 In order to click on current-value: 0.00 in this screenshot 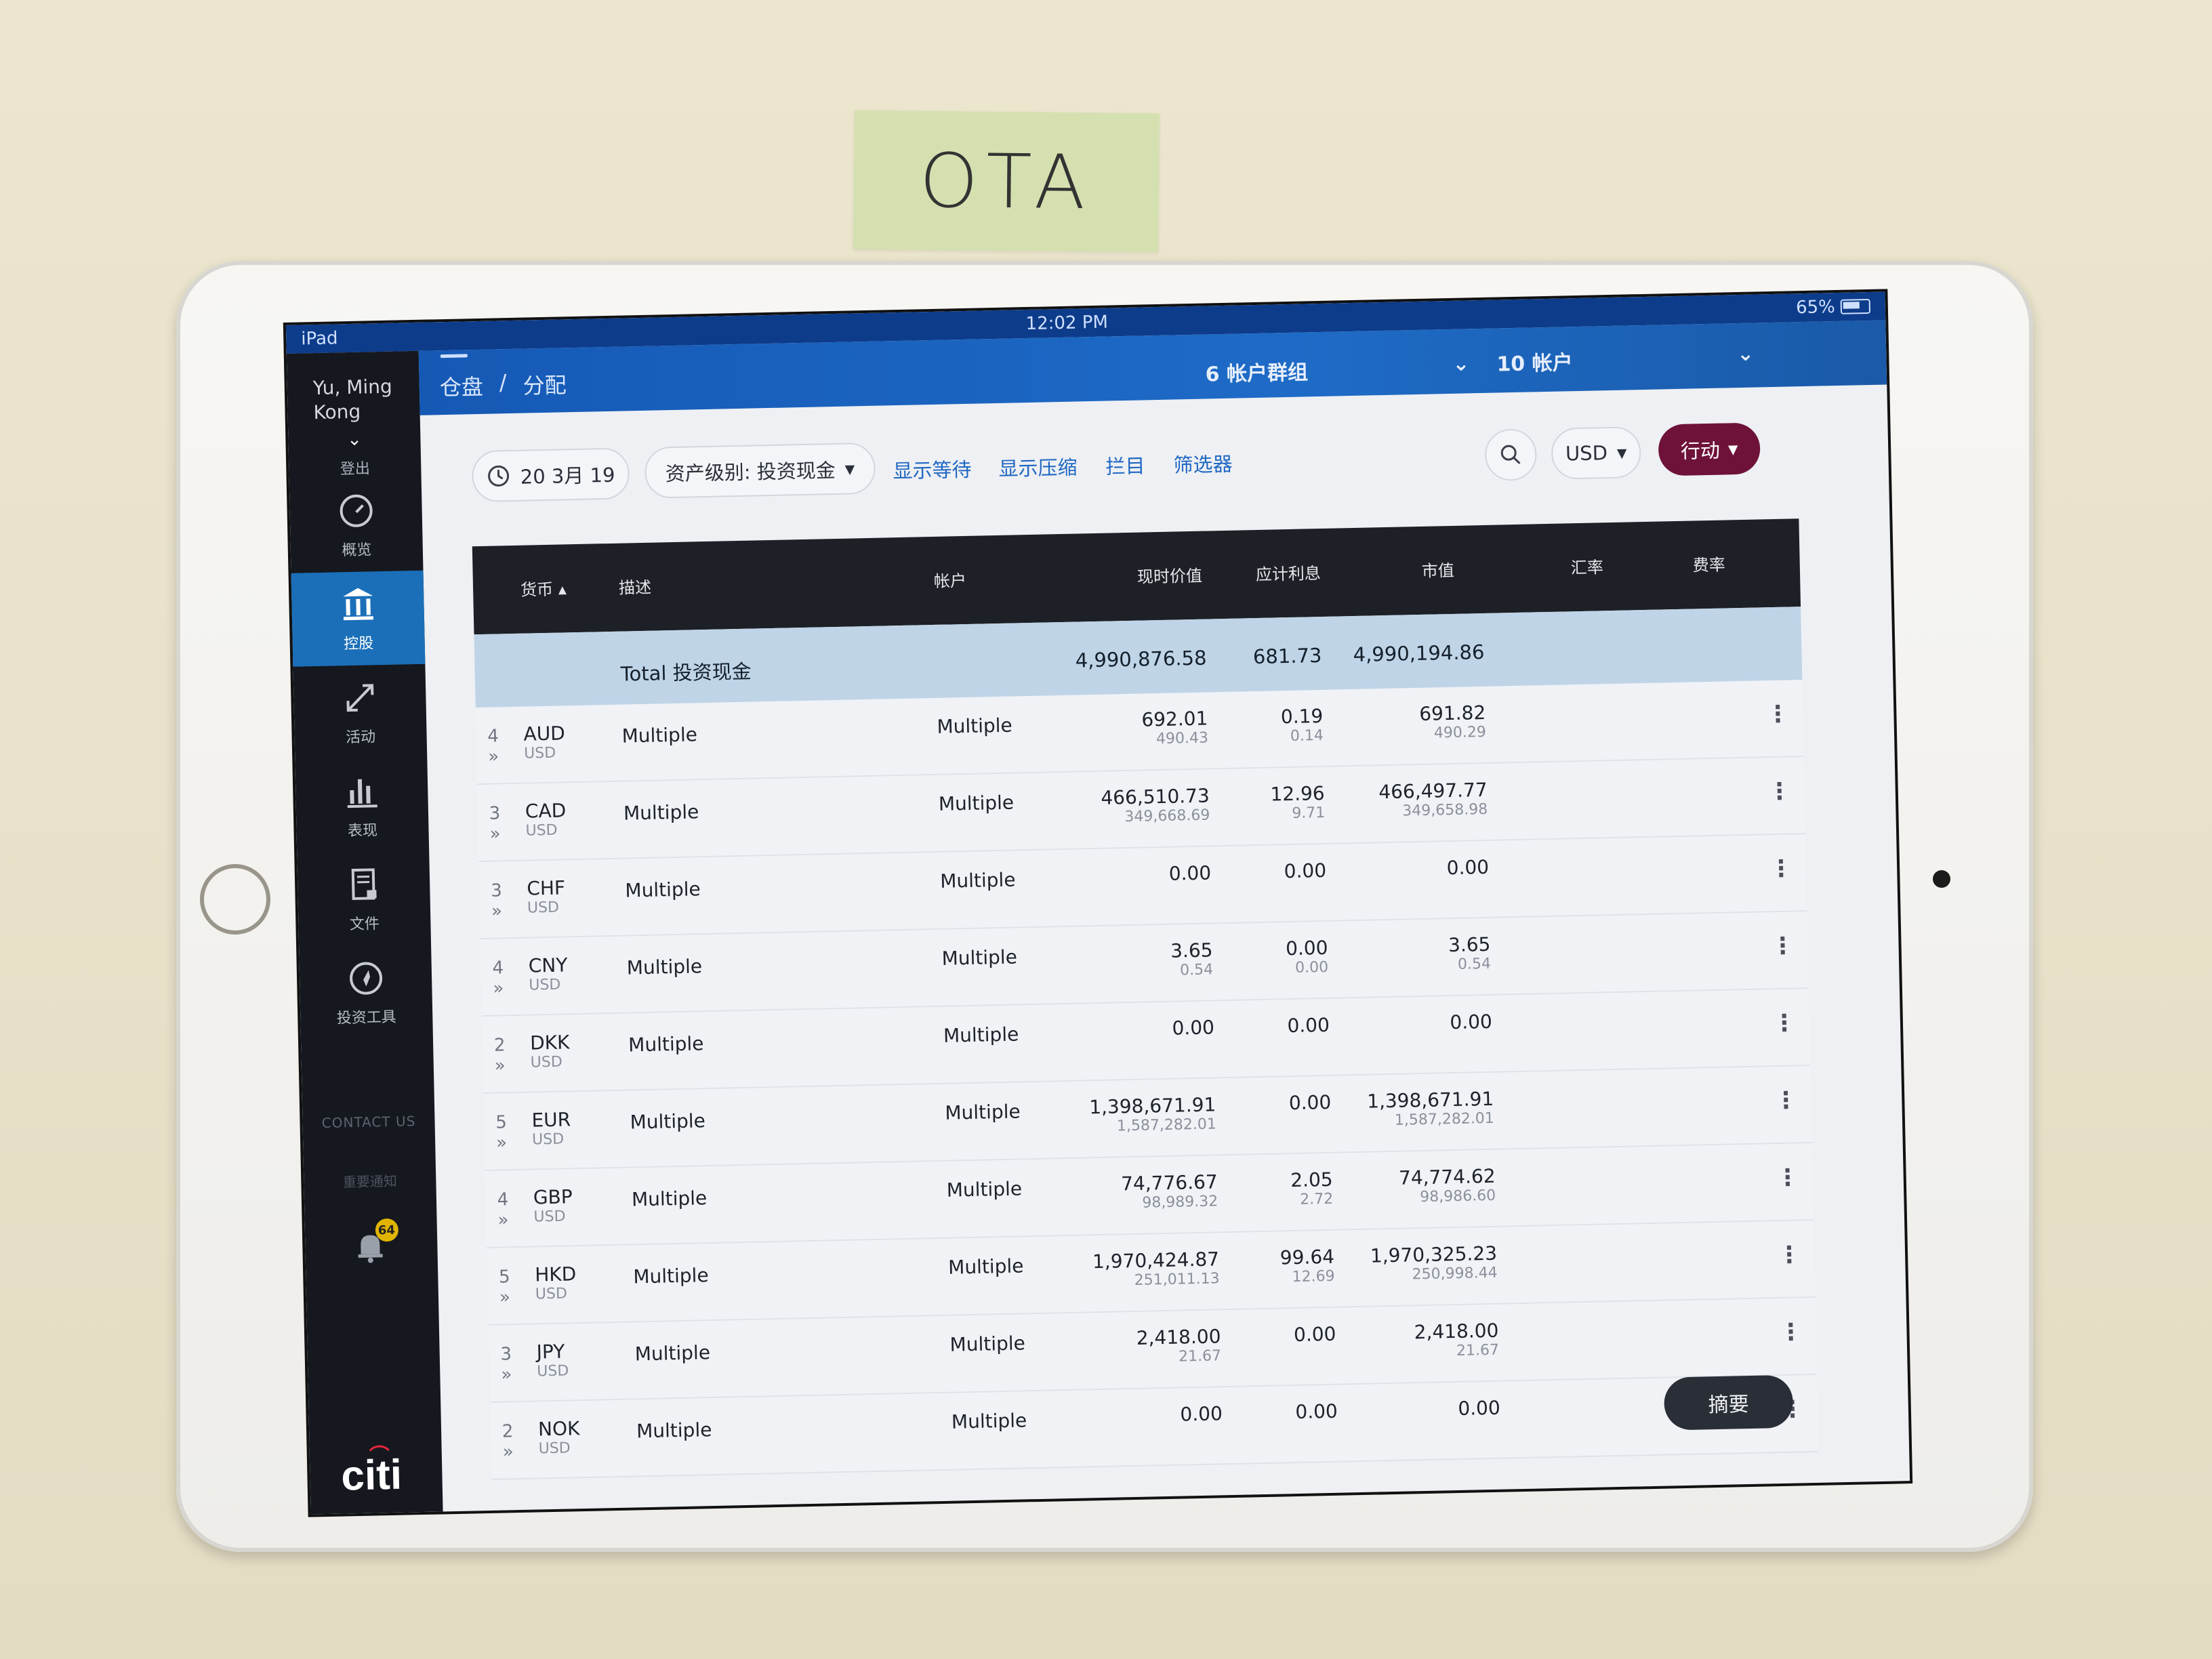, I will do `click(1193, 1028)`.